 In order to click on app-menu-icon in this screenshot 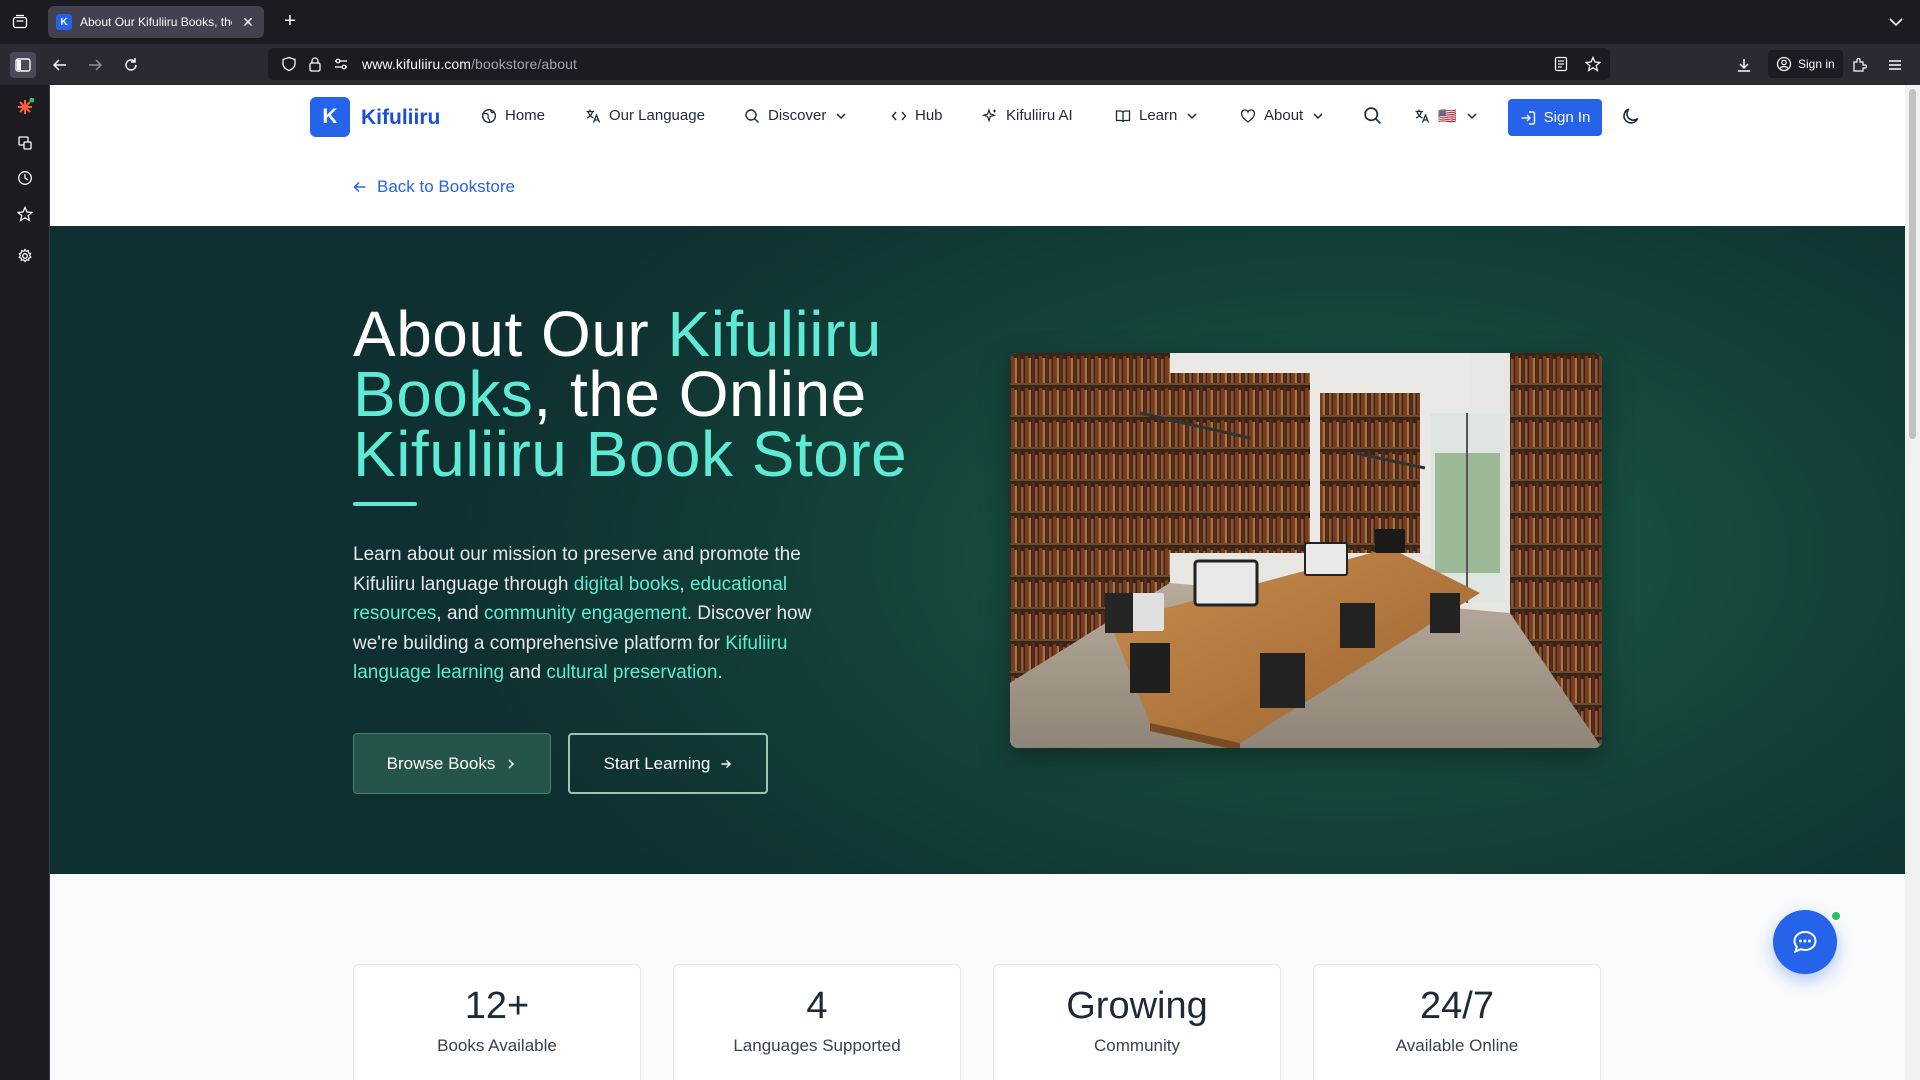, I will do `click(1895, 65)`.